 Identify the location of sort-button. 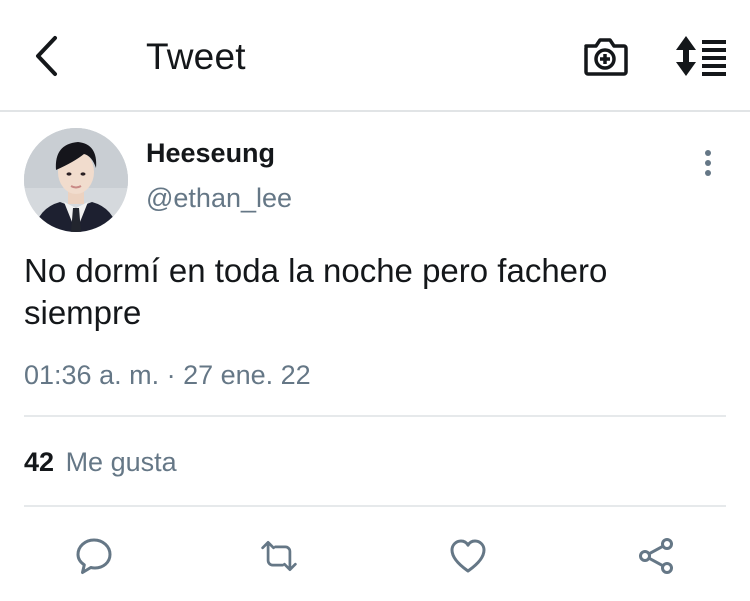
(701, 56).